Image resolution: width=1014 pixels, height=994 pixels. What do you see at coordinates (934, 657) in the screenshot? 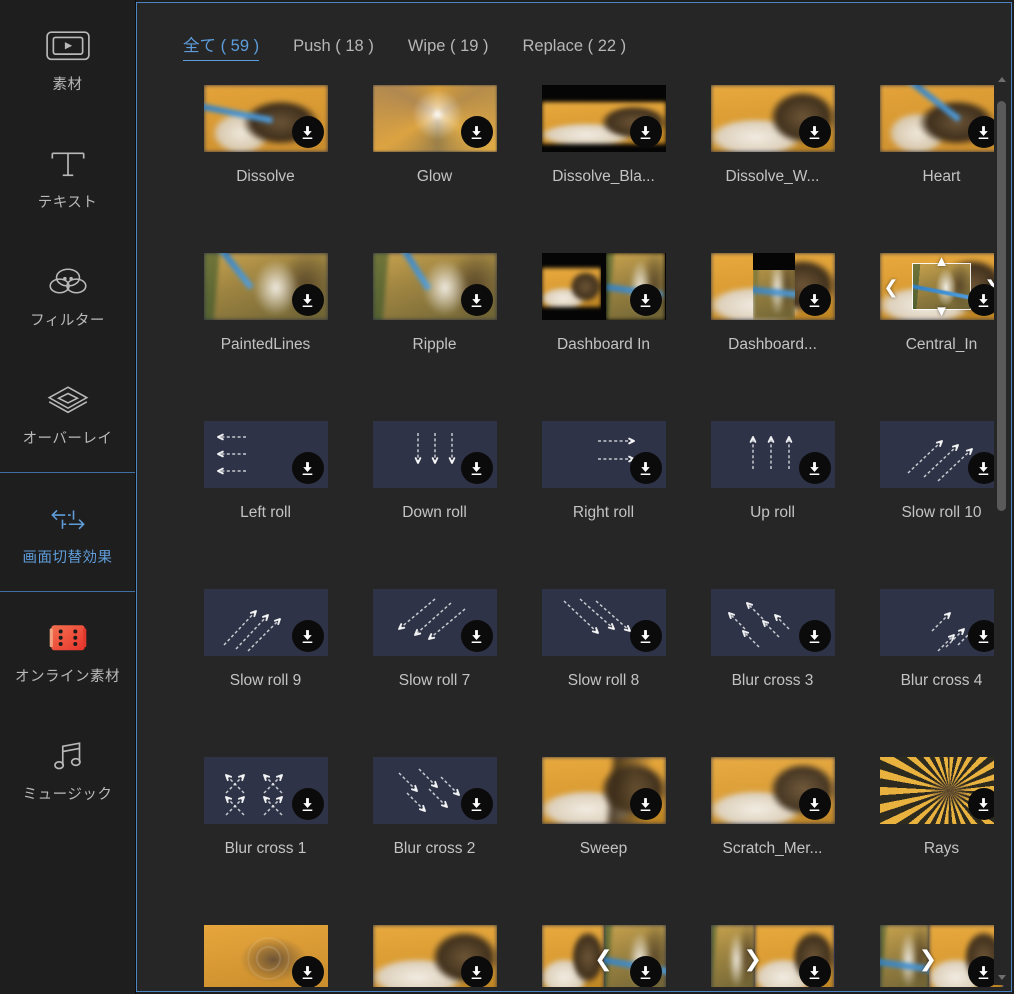
I see `transition-item: Blur cross 4` at bounding box center [934, 657].